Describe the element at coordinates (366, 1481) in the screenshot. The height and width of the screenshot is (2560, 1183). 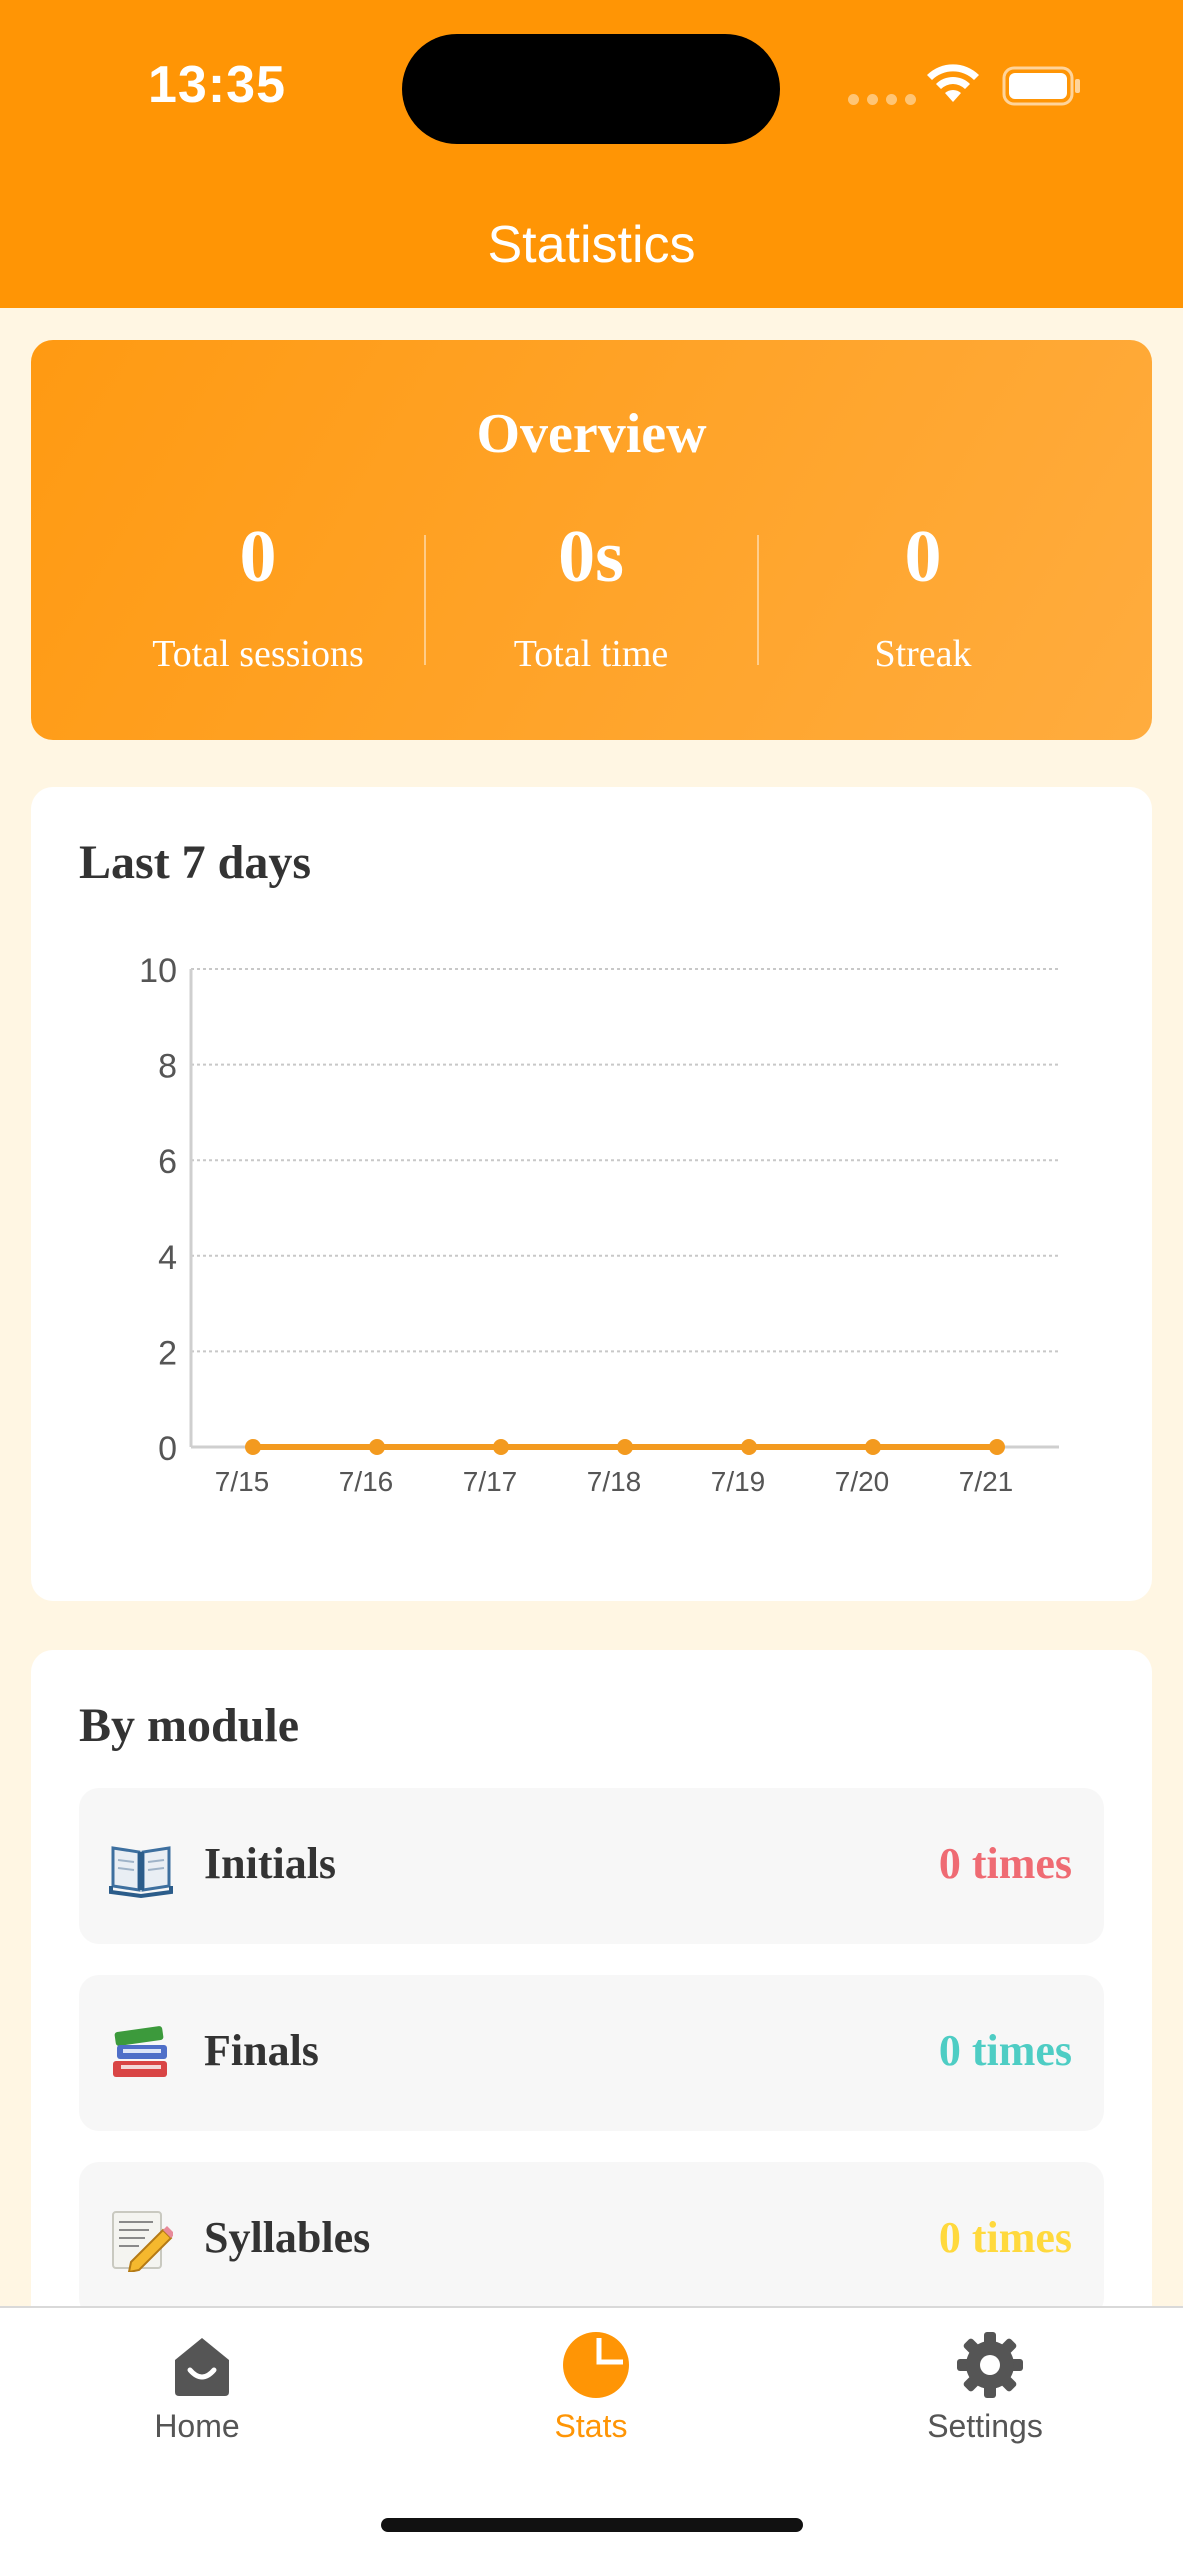
I see `x-tick-label: 7/16` at that location.